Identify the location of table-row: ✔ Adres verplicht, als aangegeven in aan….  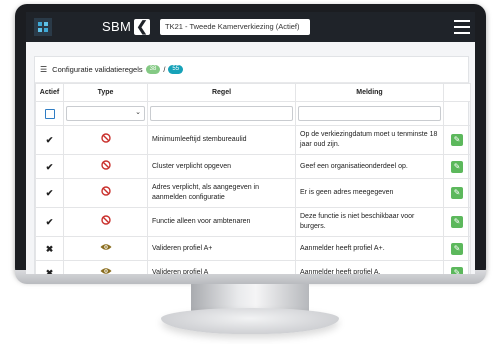
(253, 193).